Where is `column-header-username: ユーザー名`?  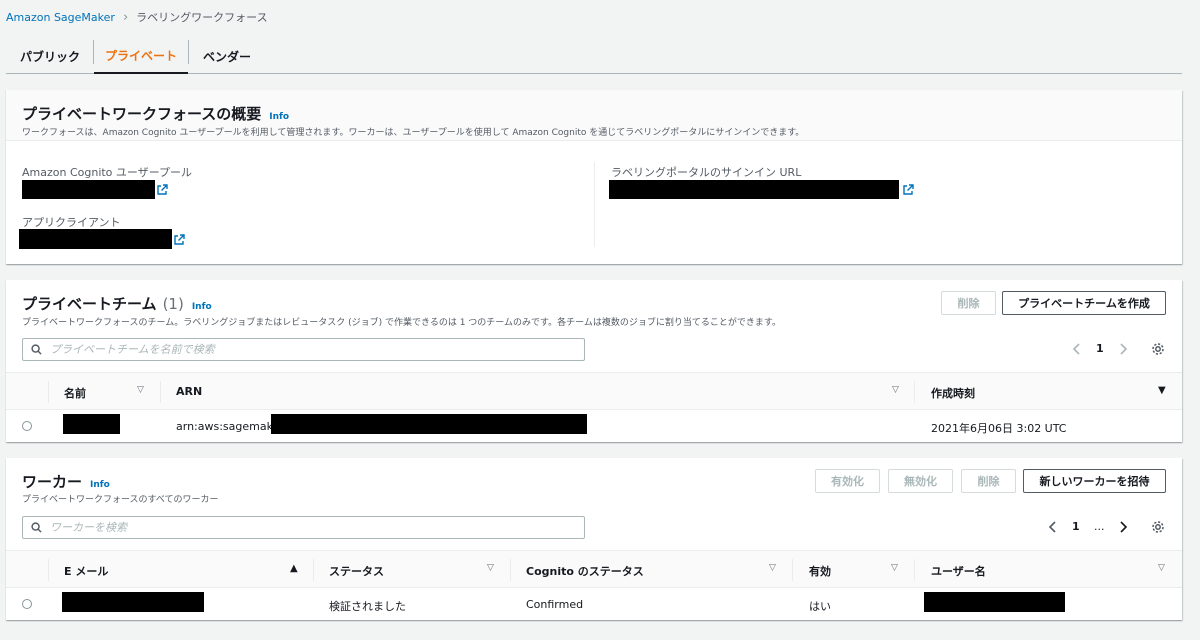
column-header-username: ユーザー名 is located at coordinates (958, 571).